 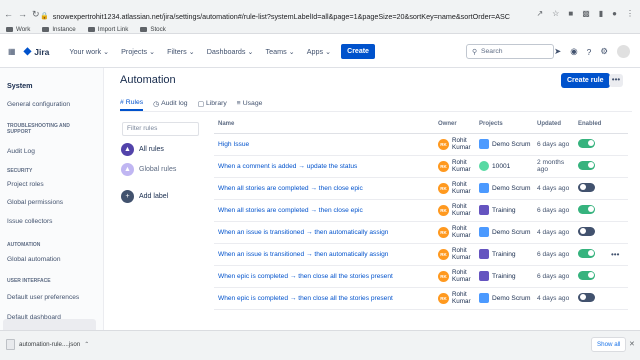 I want to click on add-label-text: Add label, so click(x=154, y=196).